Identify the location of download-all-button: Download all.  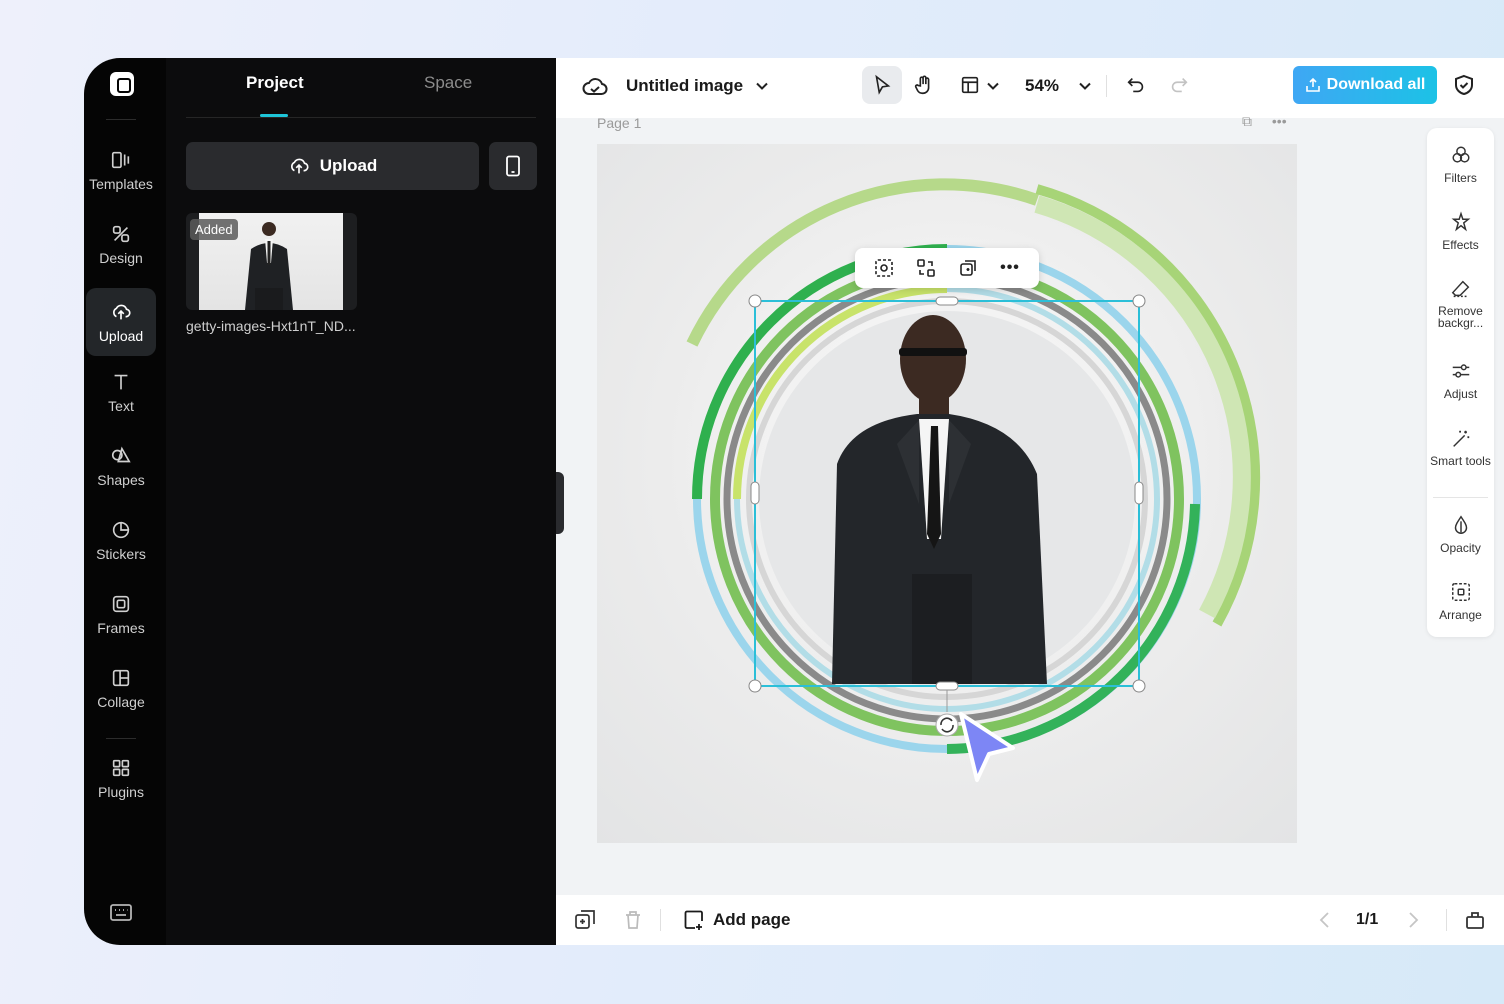
(1365, 85).